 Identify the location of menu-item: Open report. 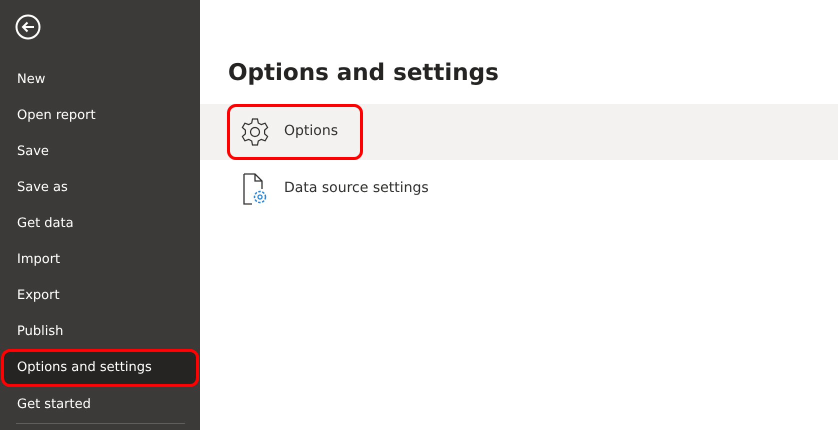
(100, 116).